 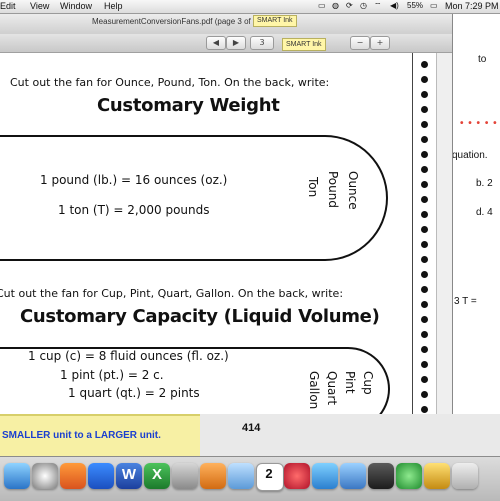 I want to click on airplay-icon: ◍, so click(x=335, y=5).